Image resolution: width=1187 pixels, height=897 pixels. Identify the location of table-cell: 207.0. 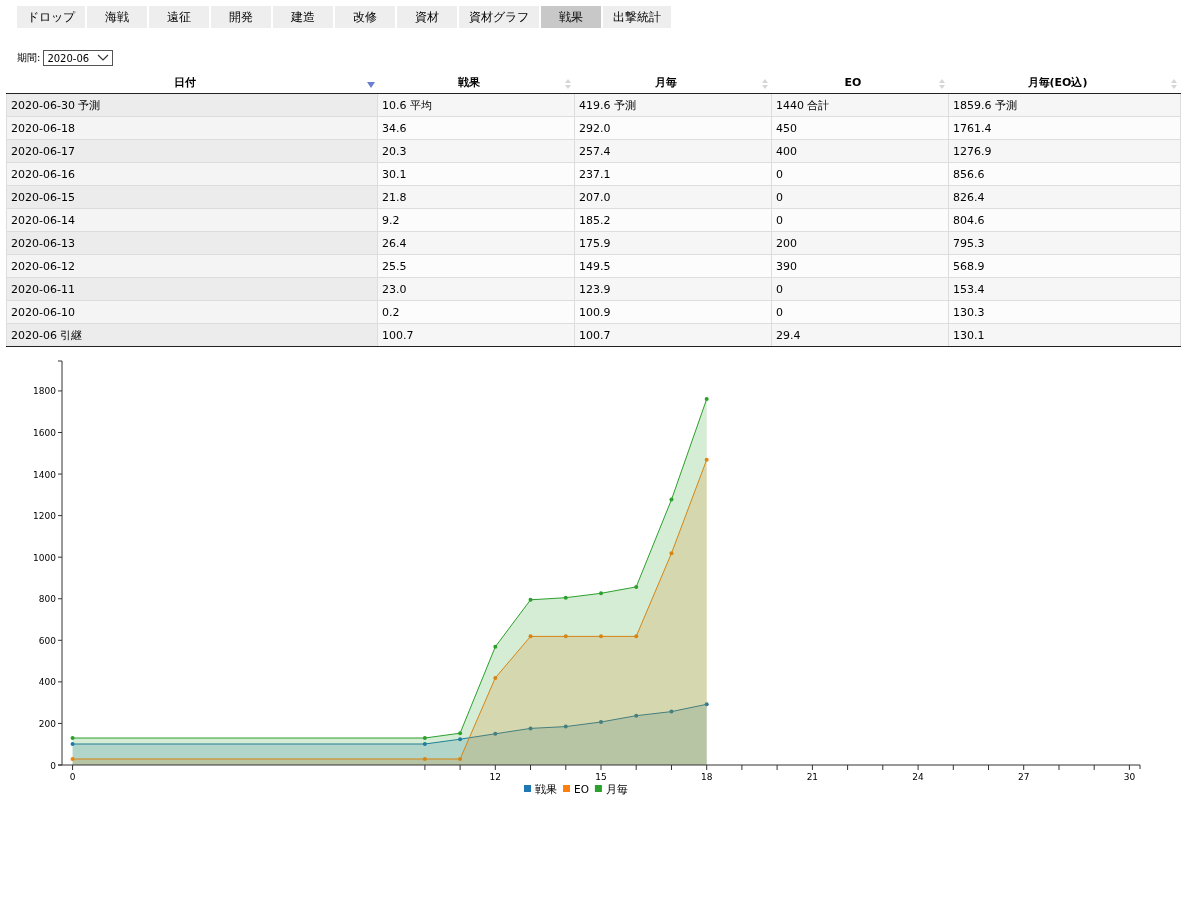
(673, 197).